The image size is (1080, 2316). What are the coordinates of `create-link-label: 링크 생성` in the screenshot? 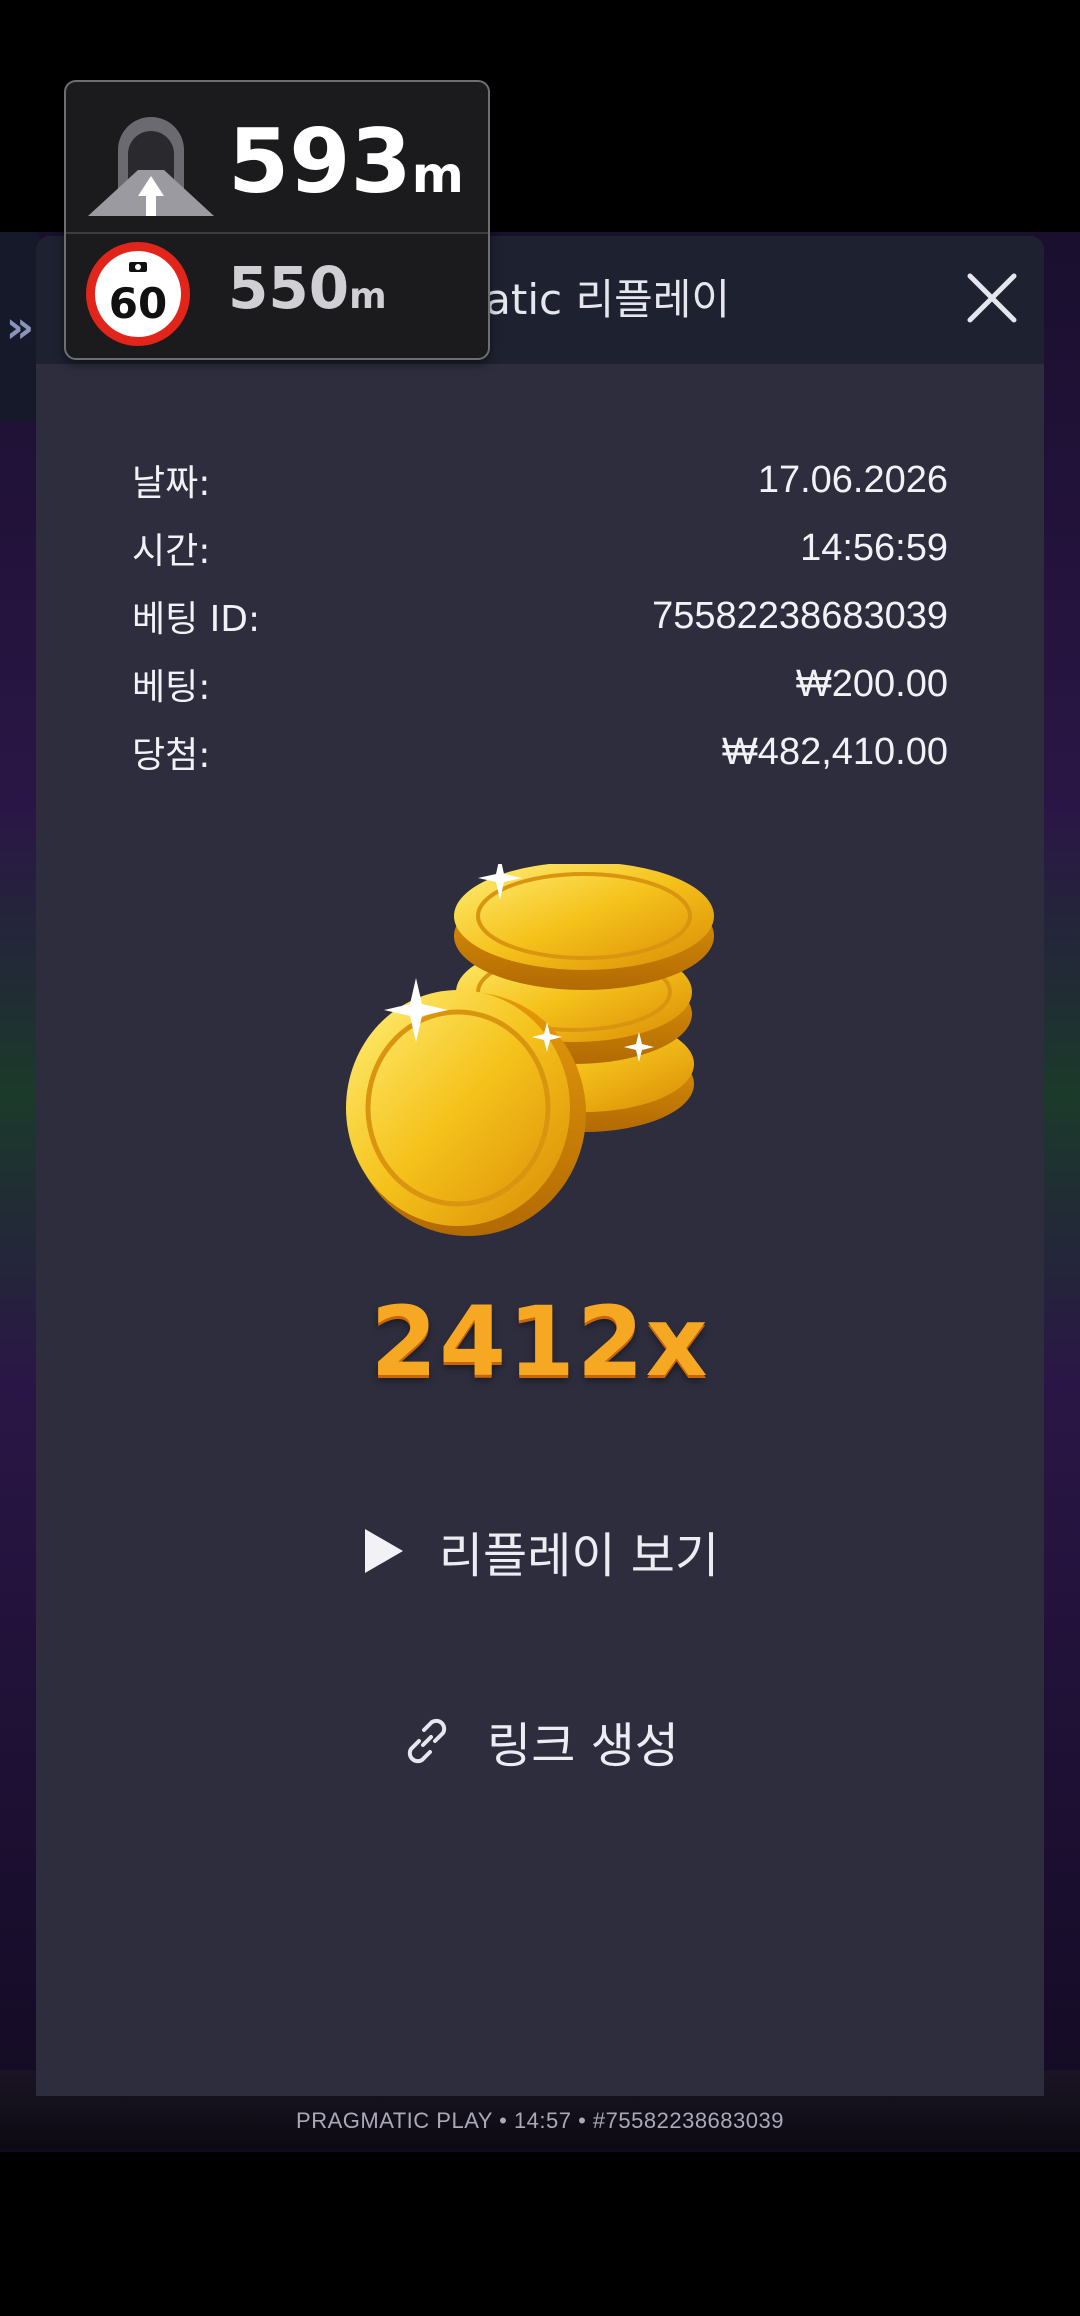 It's located at (583, 1746).